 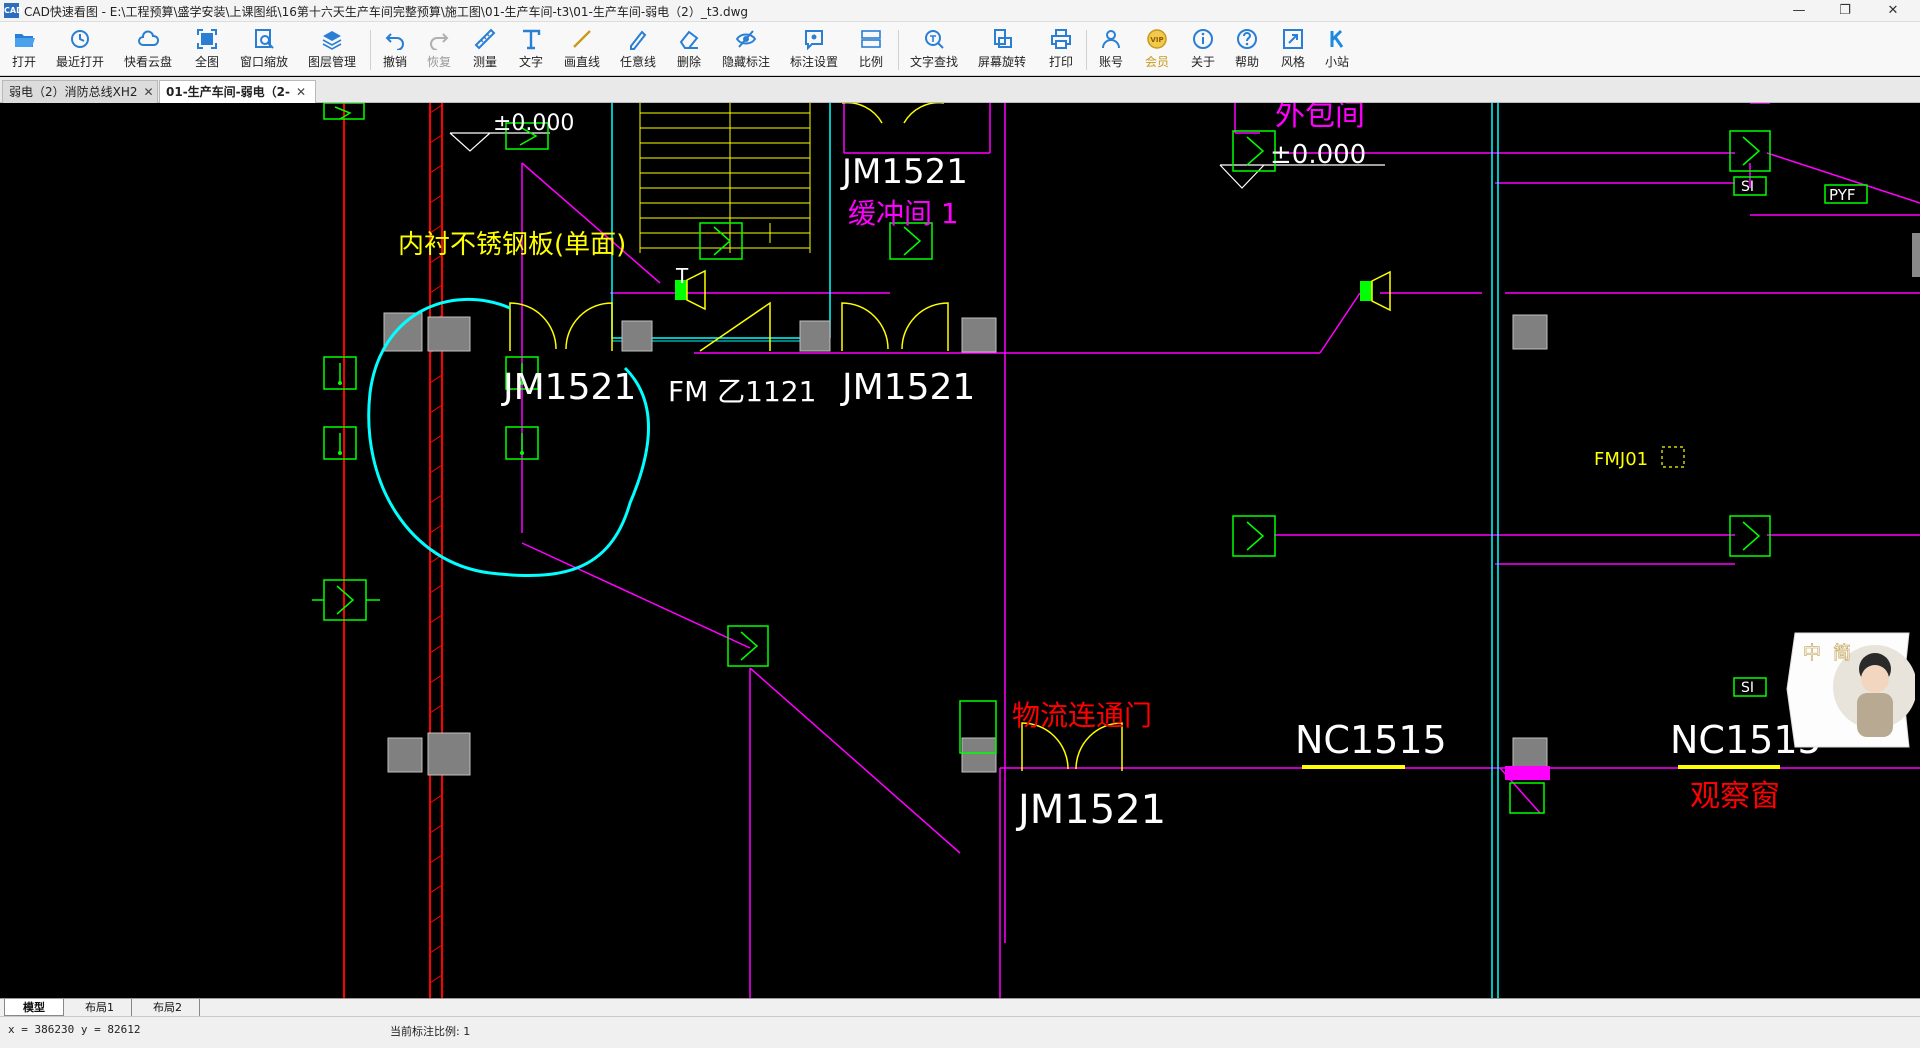 What do you see at coordinates (1747, 187) in the screenshot?
I see `si-label-top: SI` at bounding box center [1747, 187].